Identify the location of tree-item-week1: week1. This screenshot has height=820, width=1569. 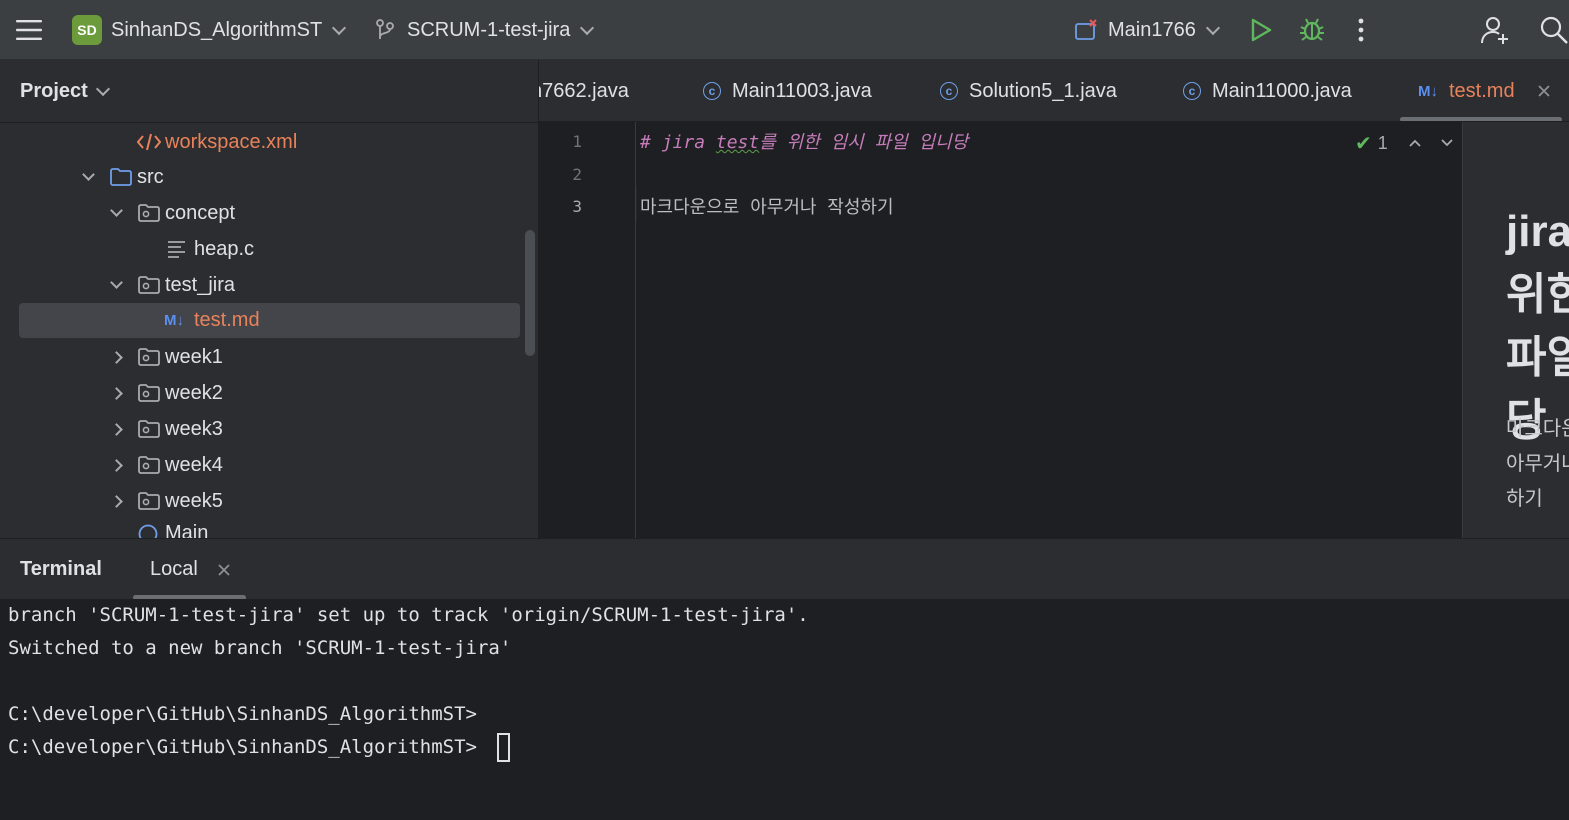
(269, 357).